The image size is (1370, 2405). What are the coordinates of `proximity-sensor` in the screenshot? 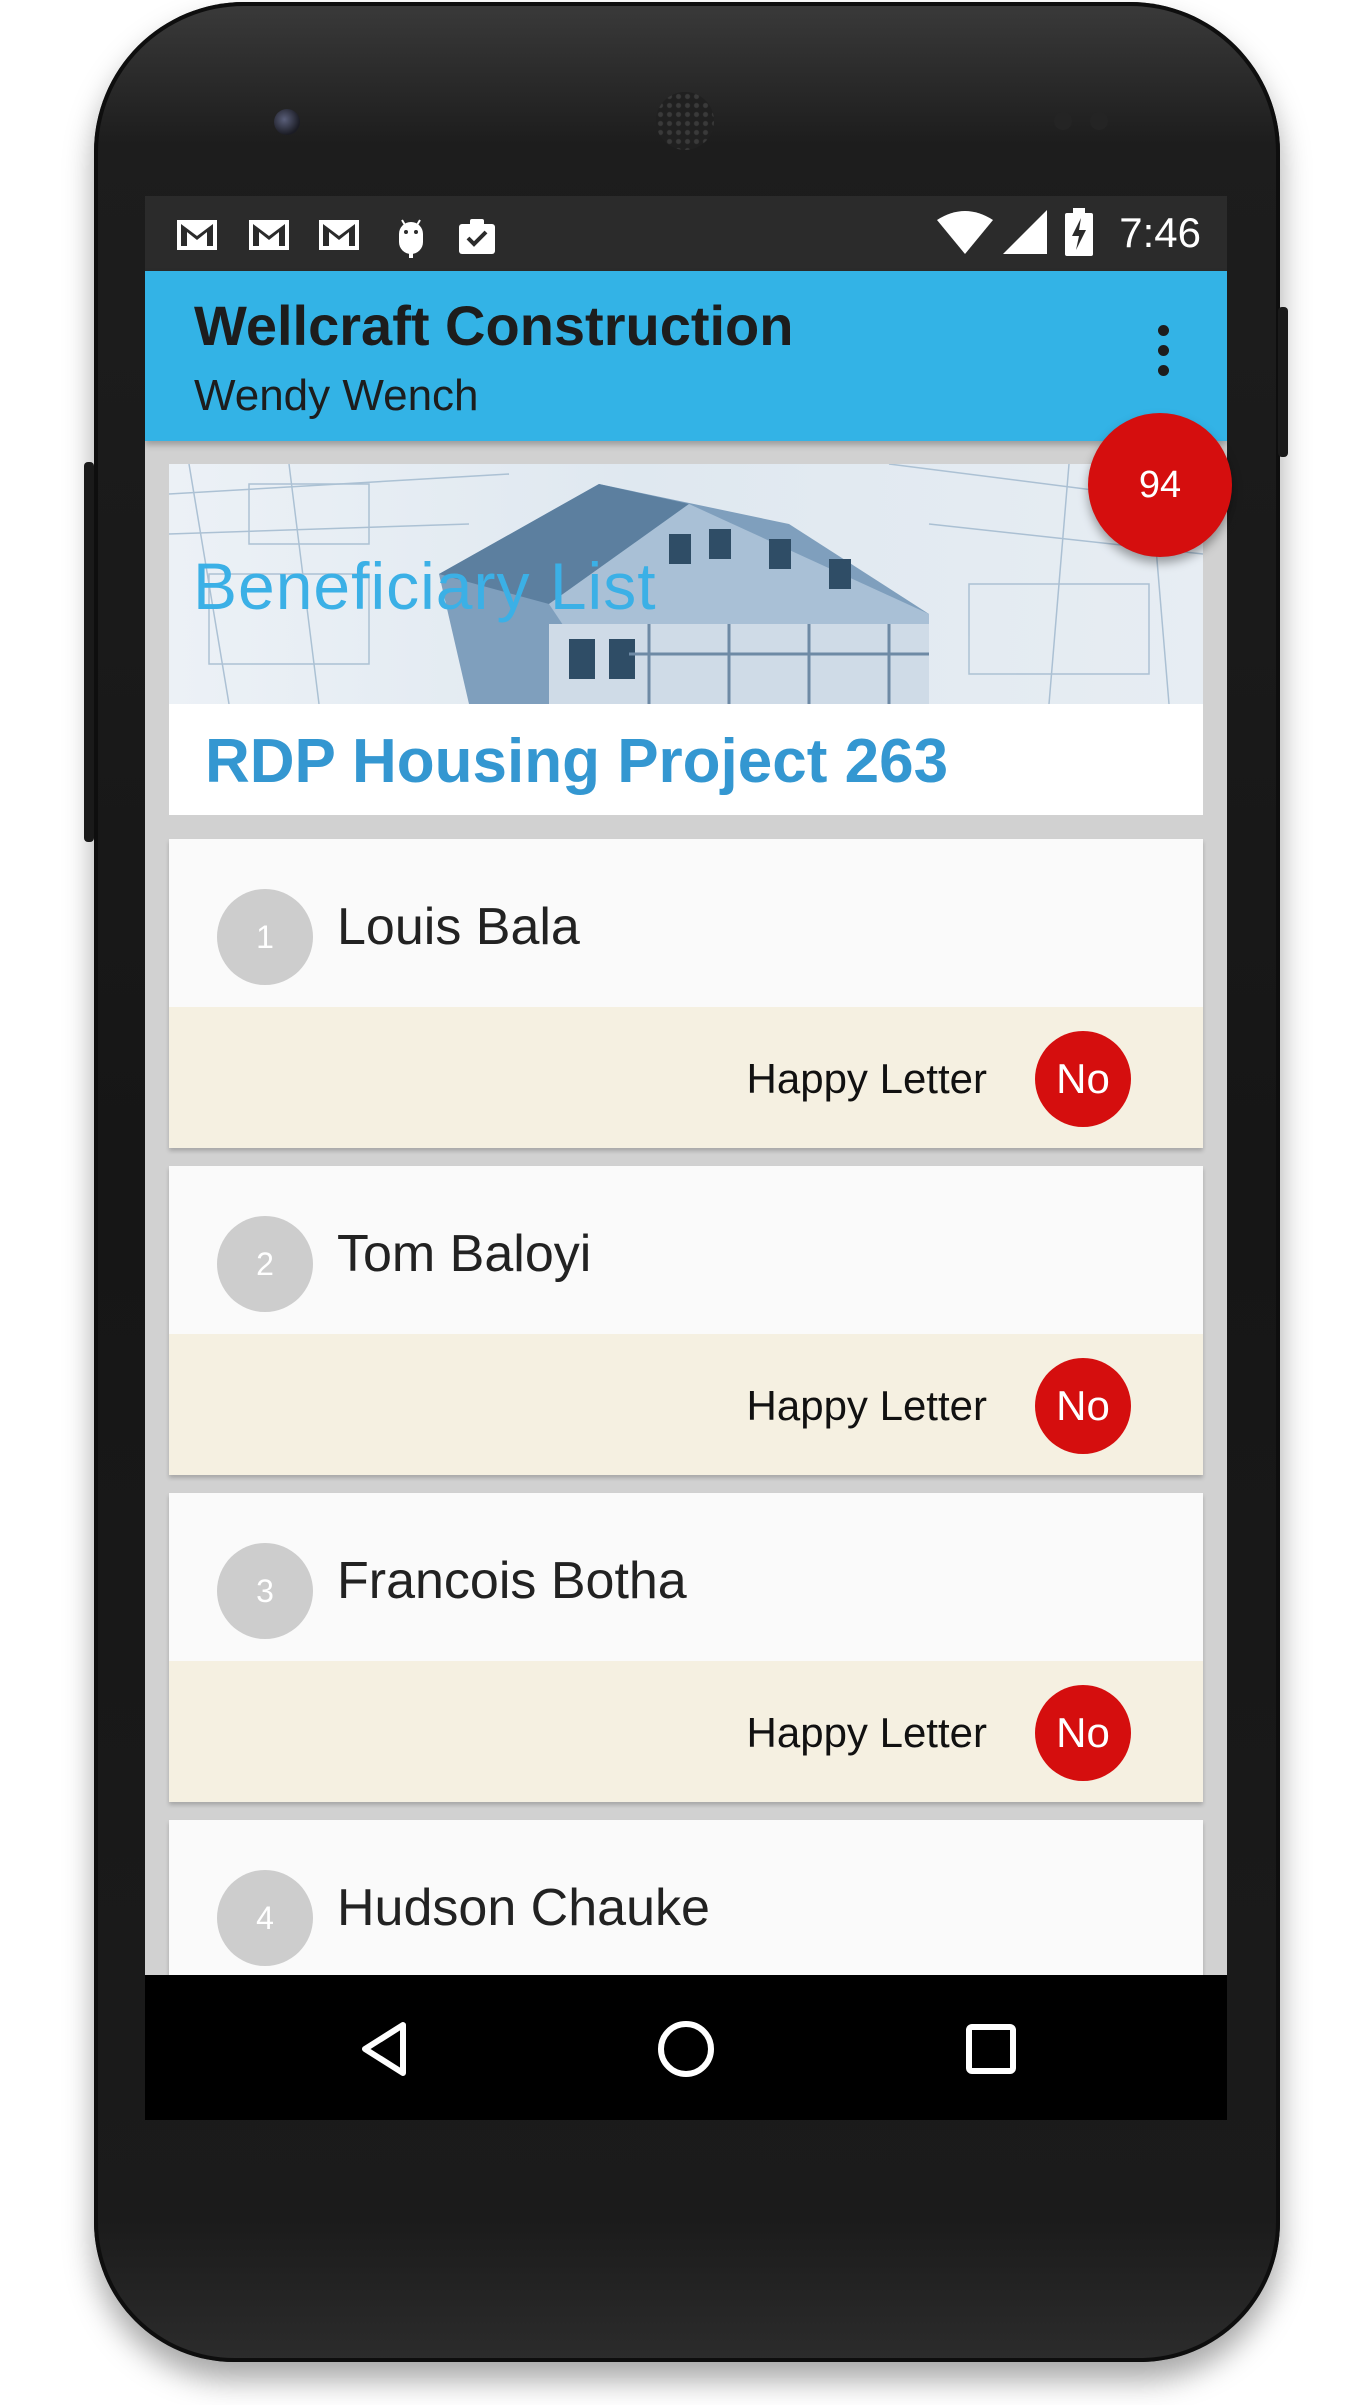 It's located at (1063, 121).